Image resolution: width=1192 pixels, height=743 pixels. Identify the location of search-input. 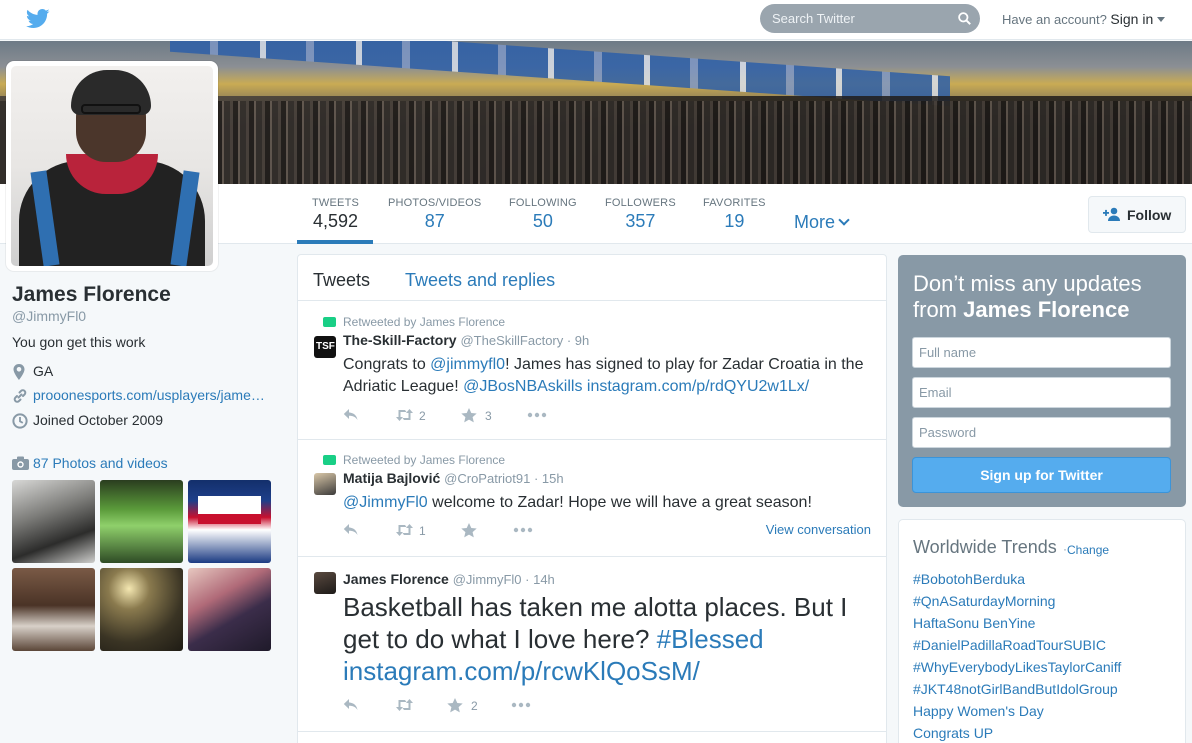
(855, 18).